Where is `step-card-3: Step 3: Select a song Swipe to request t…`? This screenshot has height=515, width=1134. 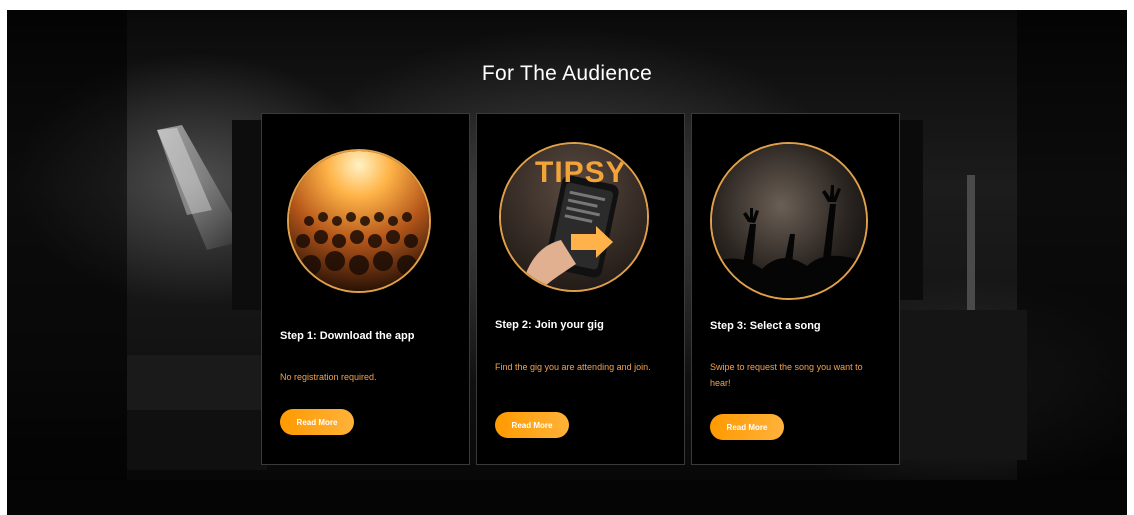
step-card-3: Step 3: Select a song Swipe to request t… is located at coordinates (795, 289).